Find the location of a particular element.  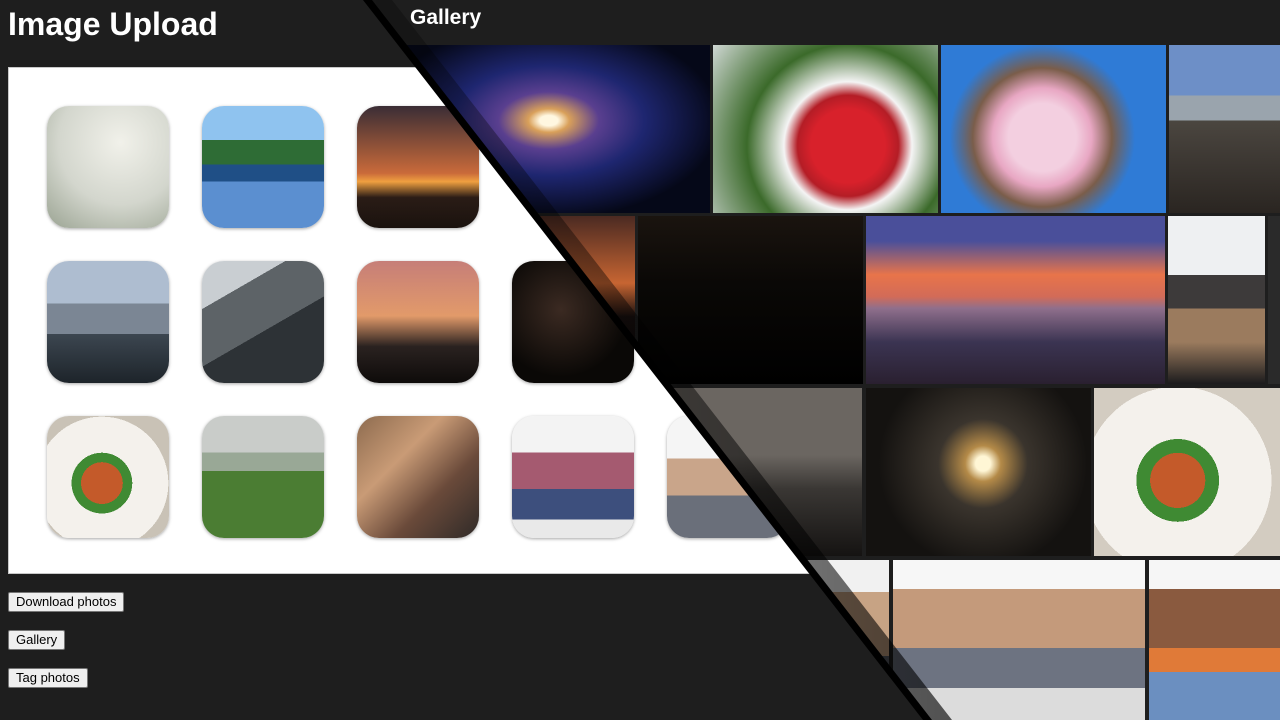

sunset-pier-photo-tile is located at coordinates (1015, 300).